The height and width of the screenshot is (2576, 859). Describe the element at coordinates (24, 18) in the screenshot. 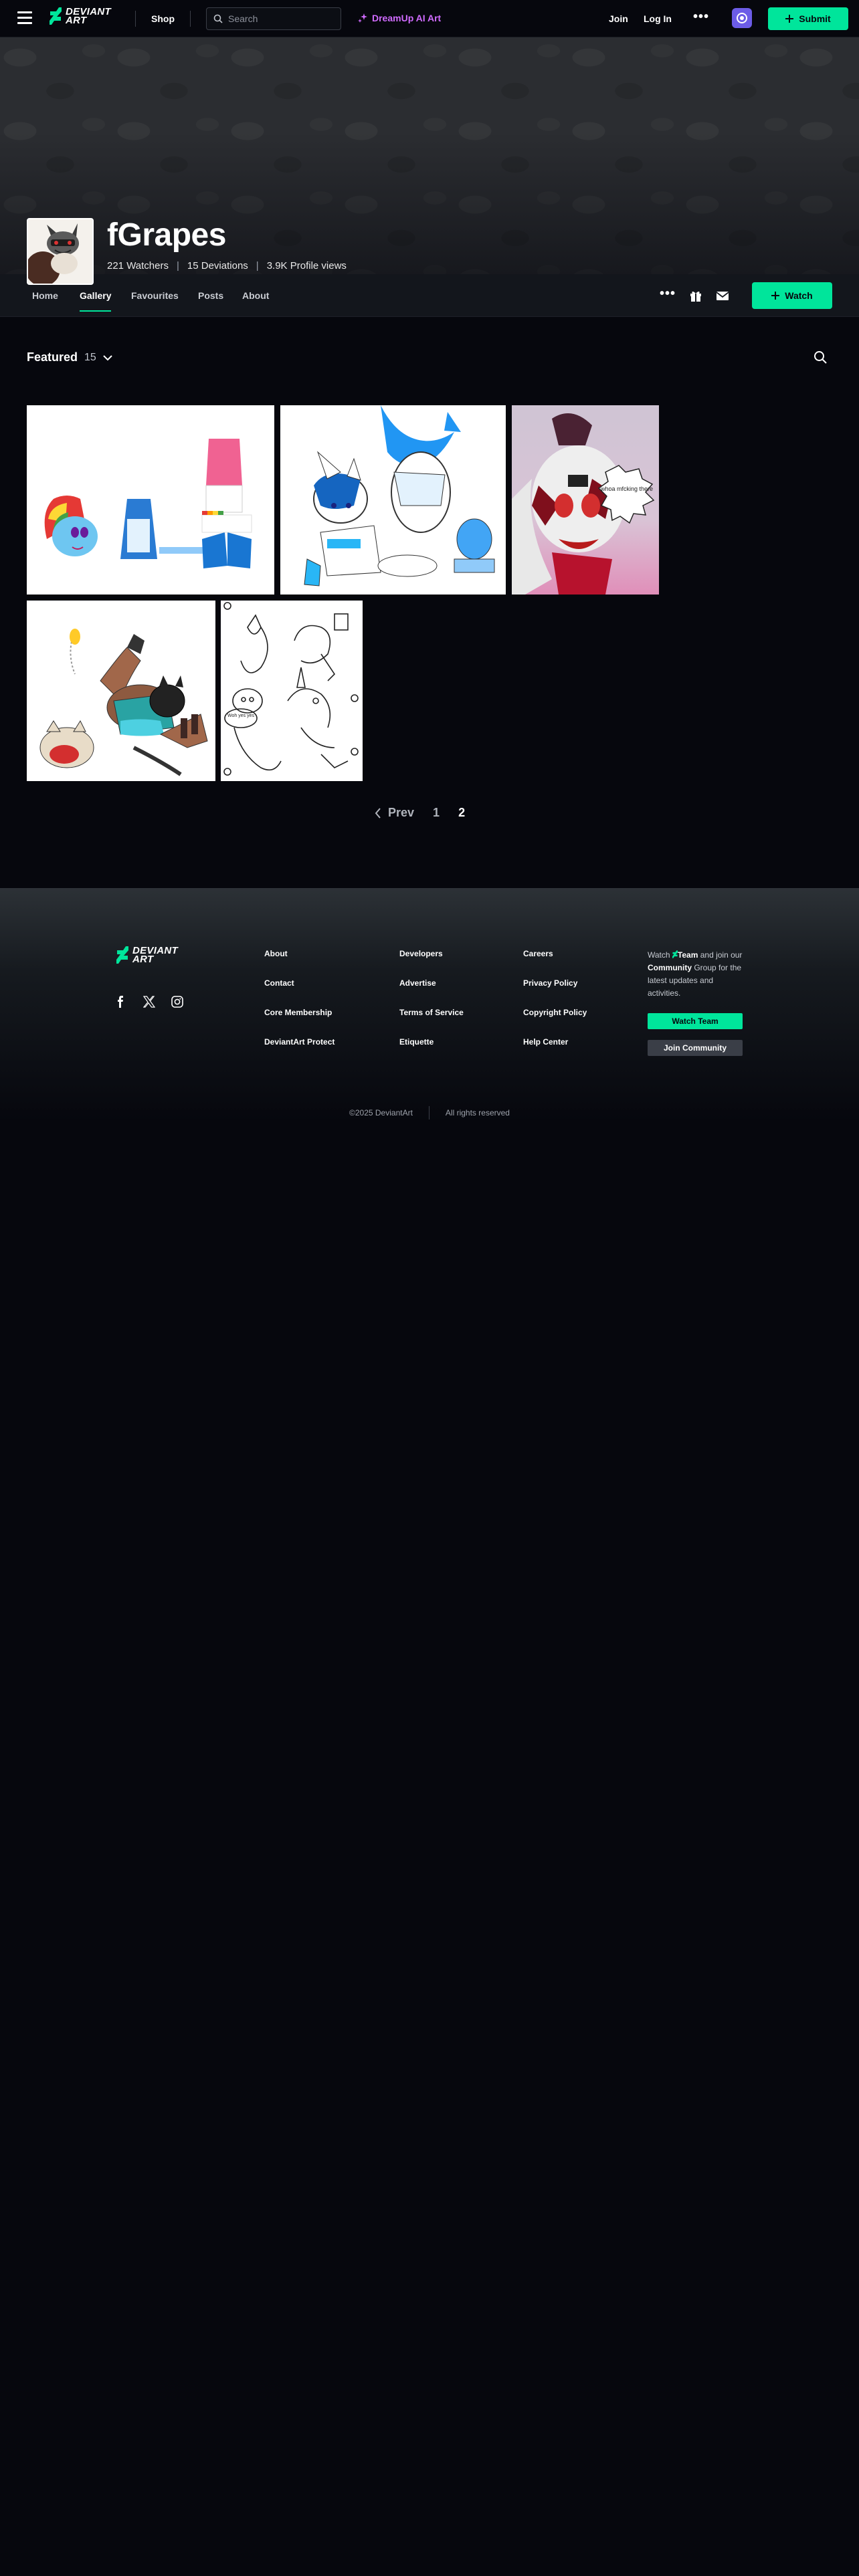

I see `menu-icon` at that location.